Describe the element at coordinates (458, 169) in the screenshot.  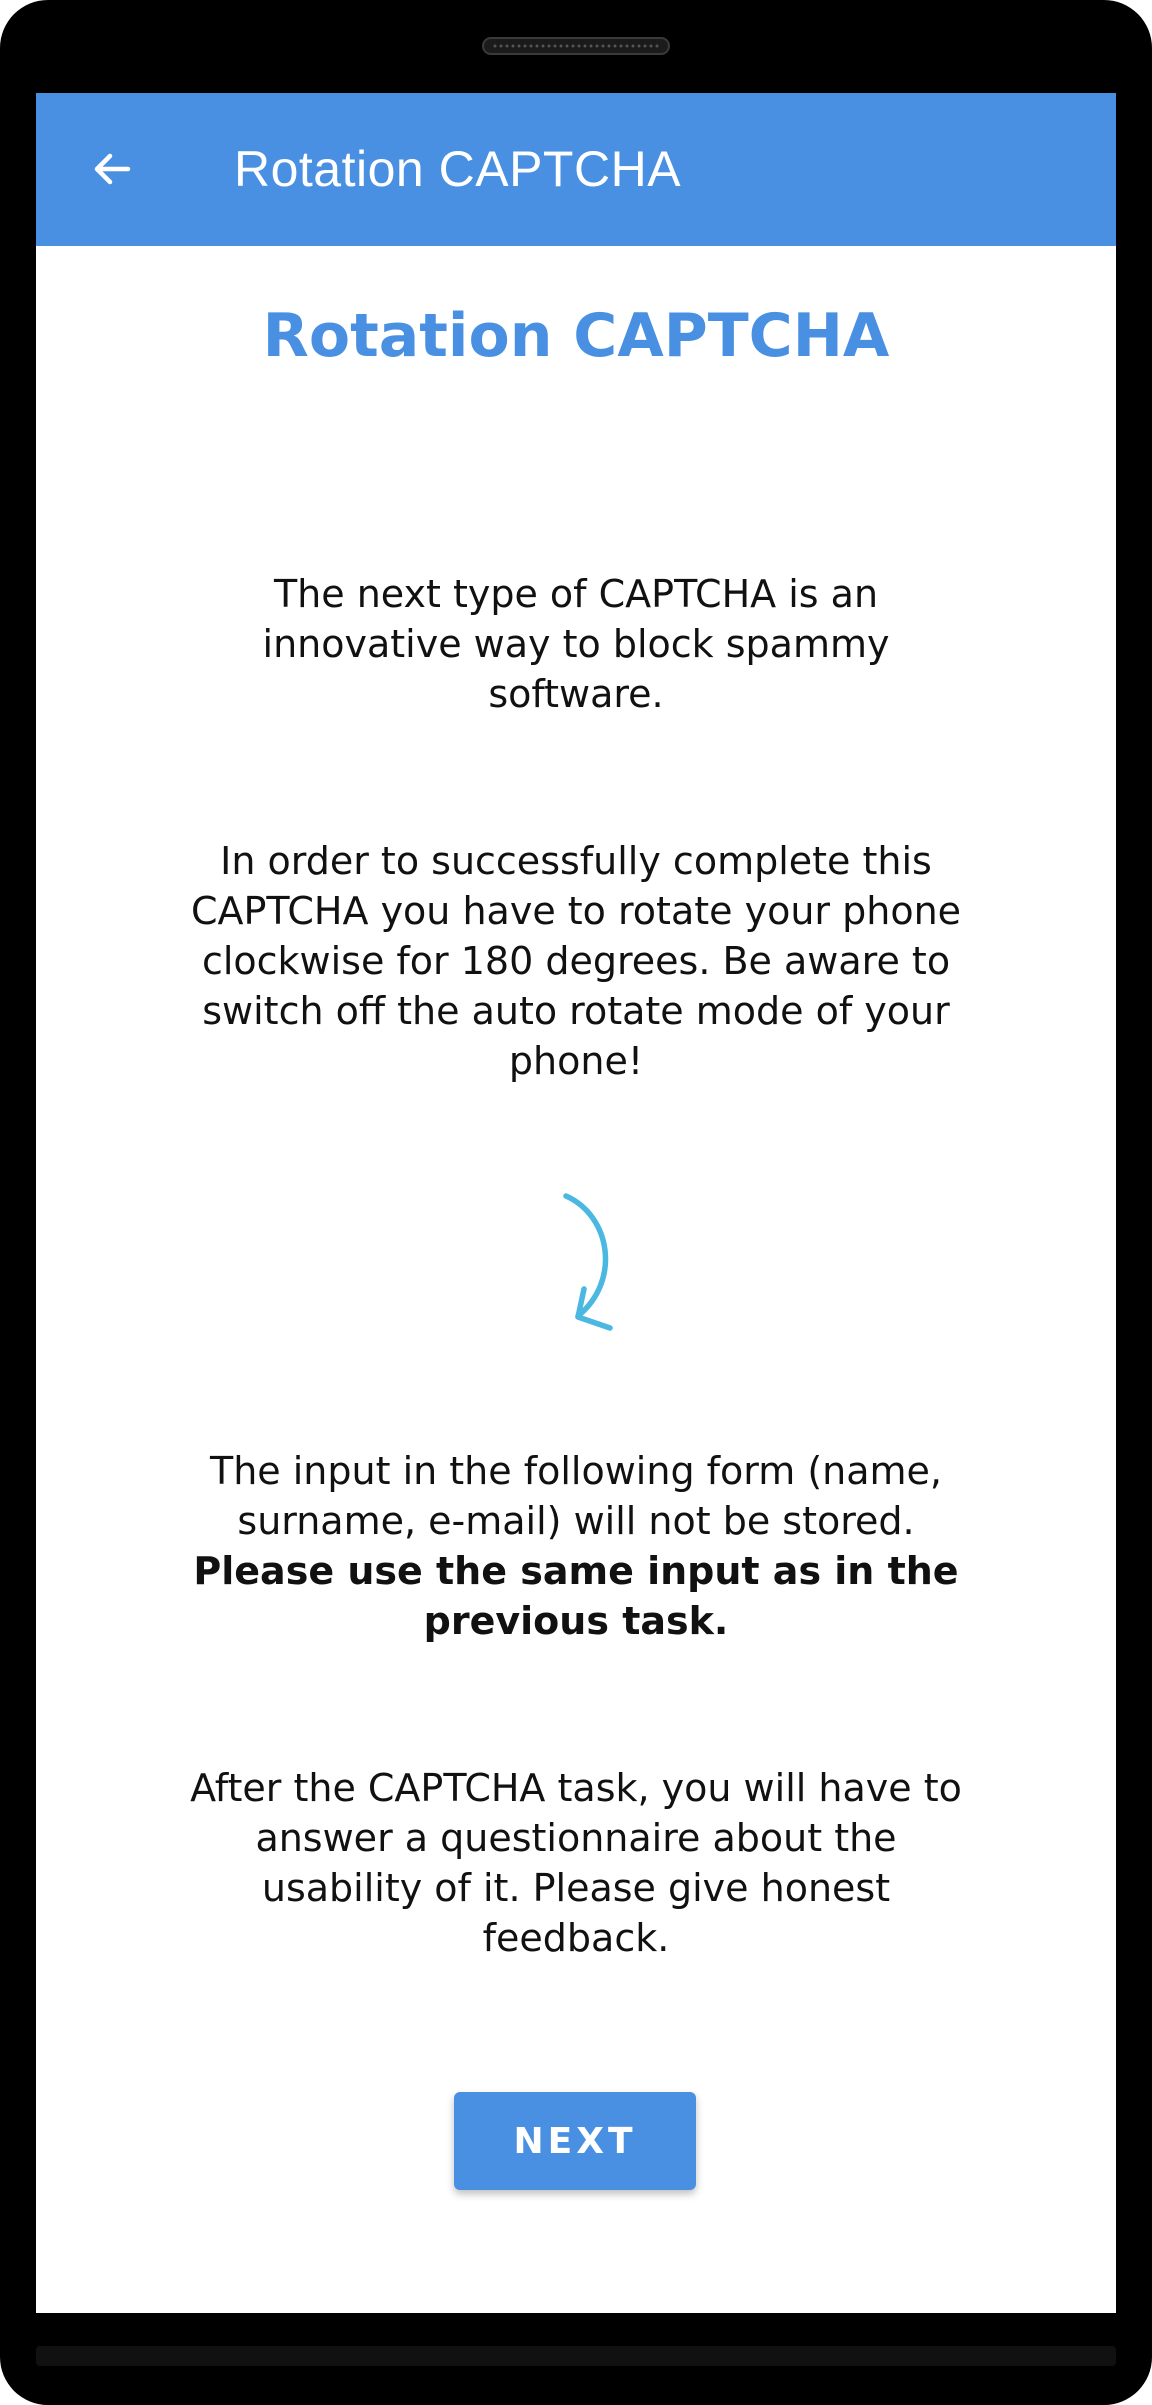
I see `app-bar-title: Rotation CAPTCHA` at that location.